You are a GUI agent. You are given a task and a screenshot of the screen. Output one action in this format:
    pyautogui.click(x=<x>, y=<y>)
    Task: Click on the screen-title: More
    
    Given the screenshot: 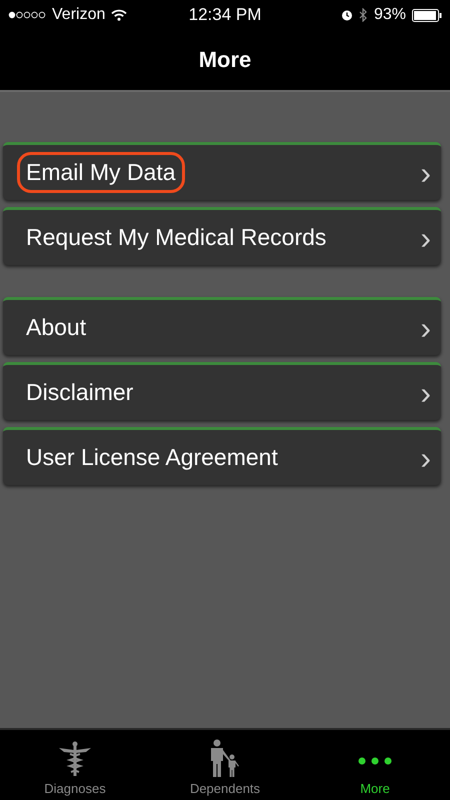 What is the action you would take?
    pyautogui.click(x=225, y=60)
    